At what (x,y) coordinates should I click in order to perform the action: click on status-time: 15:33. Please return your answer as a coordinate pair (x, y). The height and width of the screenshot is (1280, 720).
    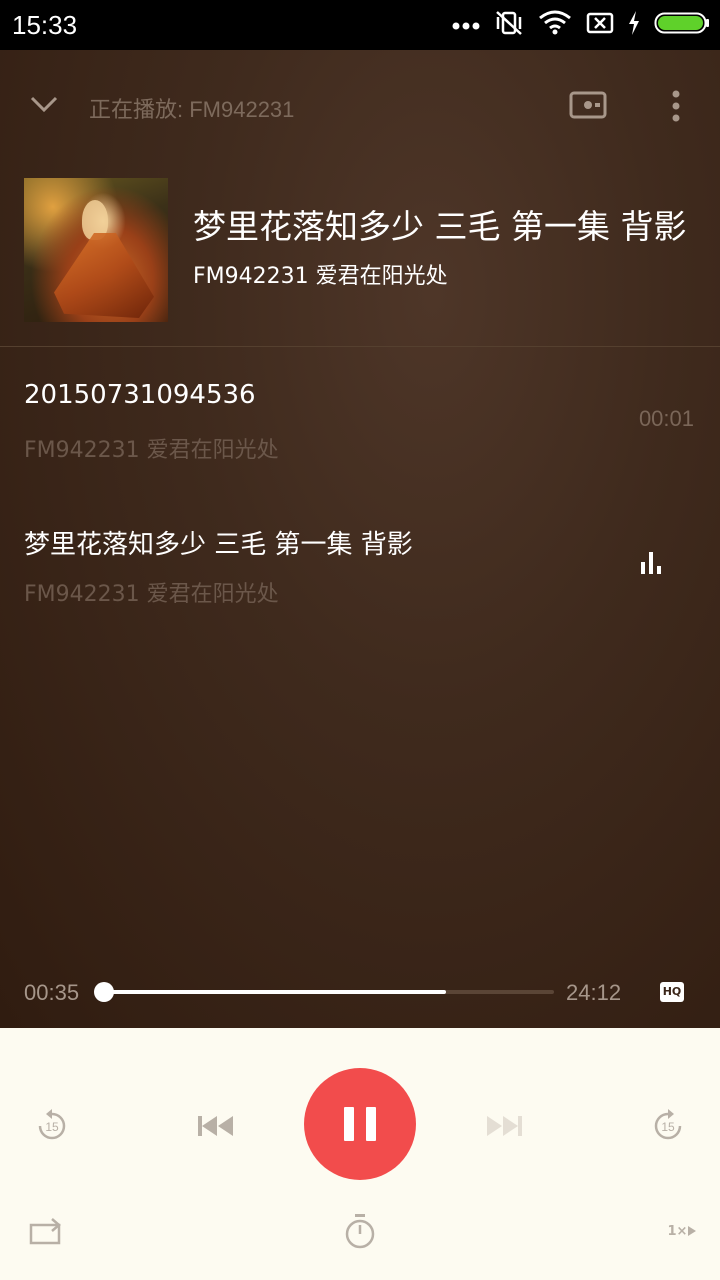
    Looking at the image, I should click on (45, 25).